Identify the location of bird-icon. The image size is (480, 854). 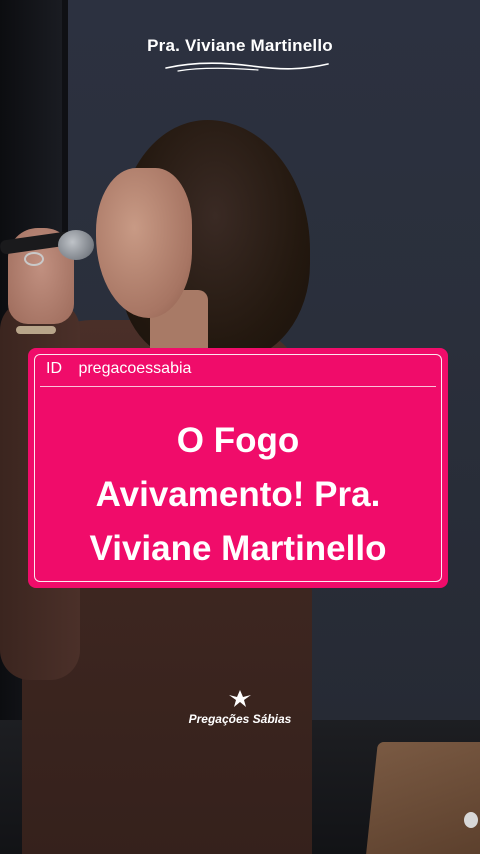
(240, 698).